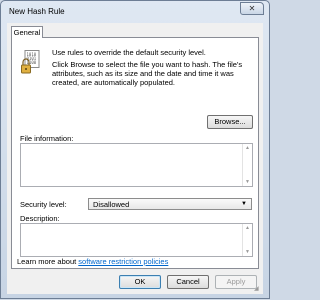  Describe the element at coordinates (43, 204) in the screenshot. I see `security-level-label: Security level:` at that location.